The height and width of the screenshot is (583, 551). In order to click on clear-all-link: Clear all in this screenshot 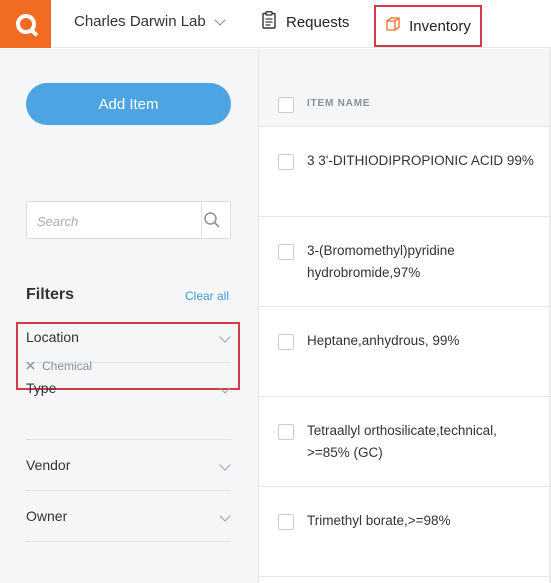, I will do `click(207, 296)`.